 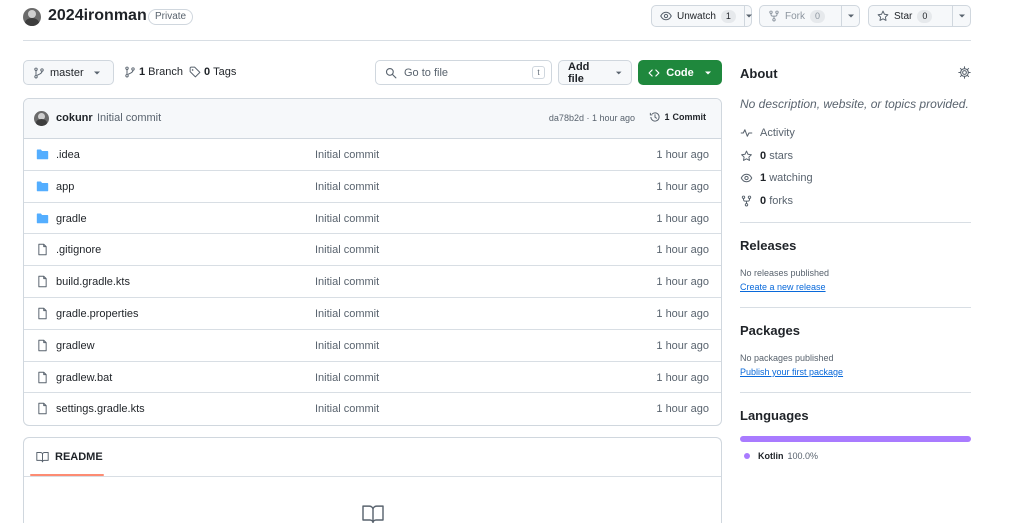 I want to click on file-row: gradle Initial commit 1 hour ago, so click(x=372, y=219).